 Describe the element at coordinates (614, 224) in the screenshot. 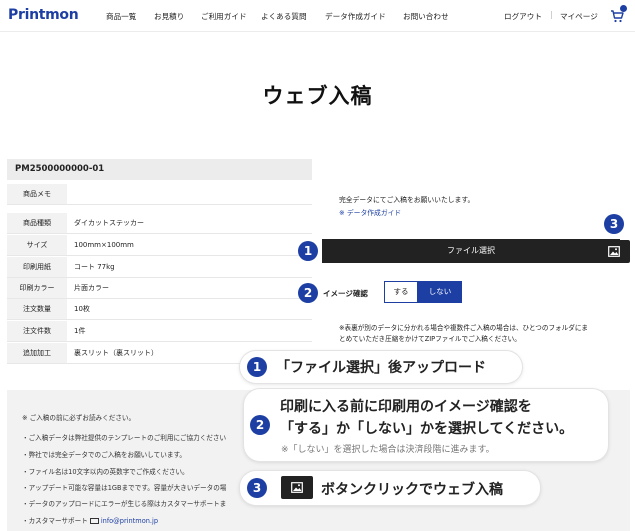

I see `callout-marker-3: 3` at that location.